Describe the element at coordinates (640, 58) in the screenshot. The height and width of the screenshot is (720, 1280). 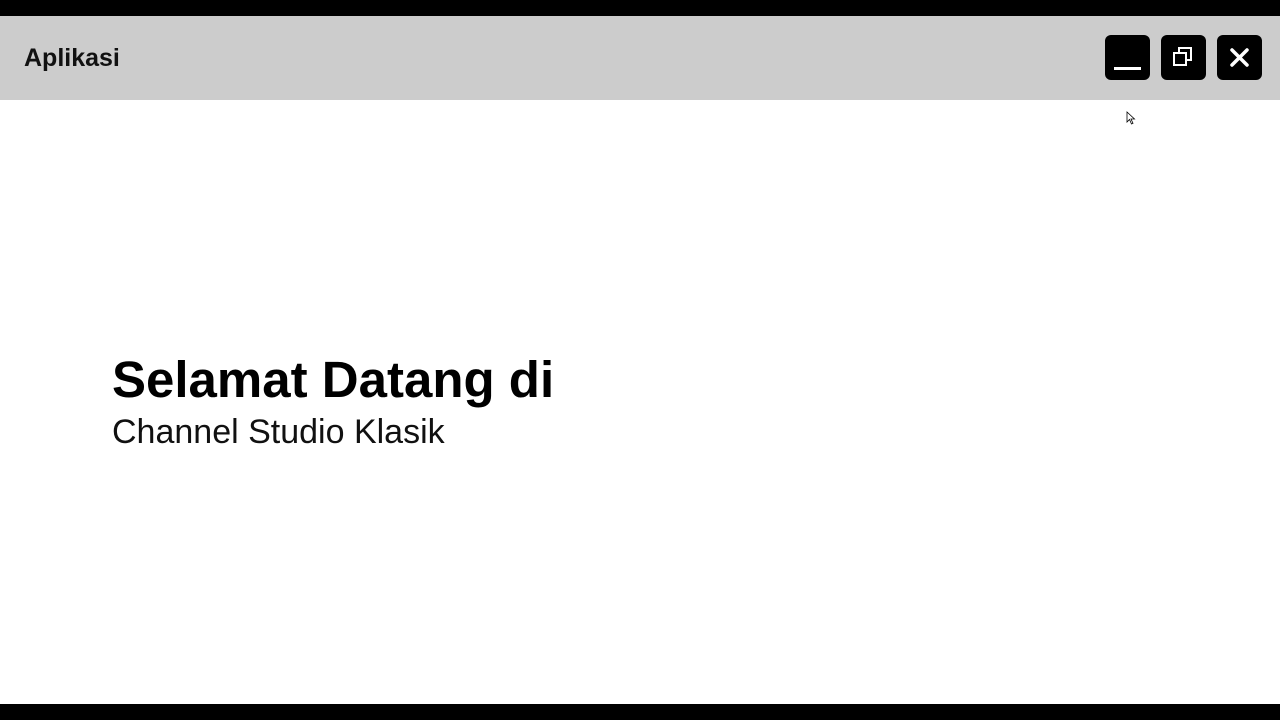
I see `title-bar: Aplikasi` at that location.